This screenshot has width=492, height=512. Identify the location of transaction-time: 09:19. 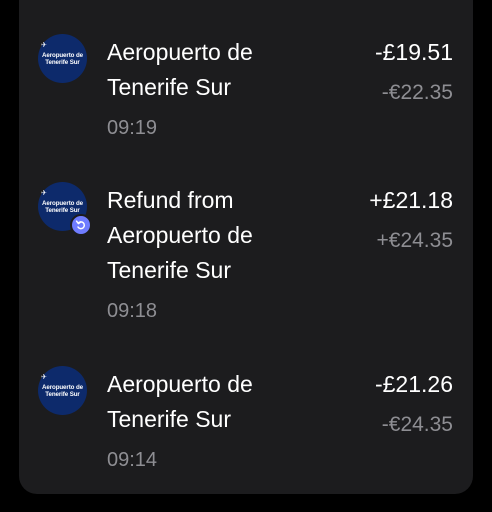
(132, 128).